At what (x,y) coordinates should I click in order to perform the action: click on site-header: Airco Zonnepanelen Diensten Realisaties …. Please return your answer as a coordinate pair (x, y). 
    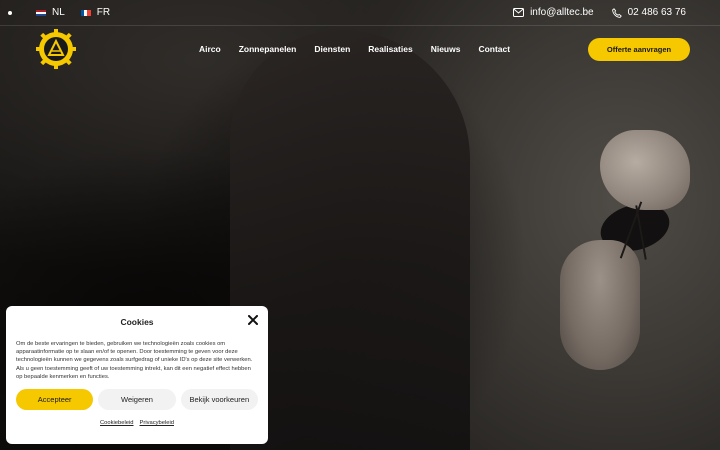
    Looking at the image, I should click on (360, 49).